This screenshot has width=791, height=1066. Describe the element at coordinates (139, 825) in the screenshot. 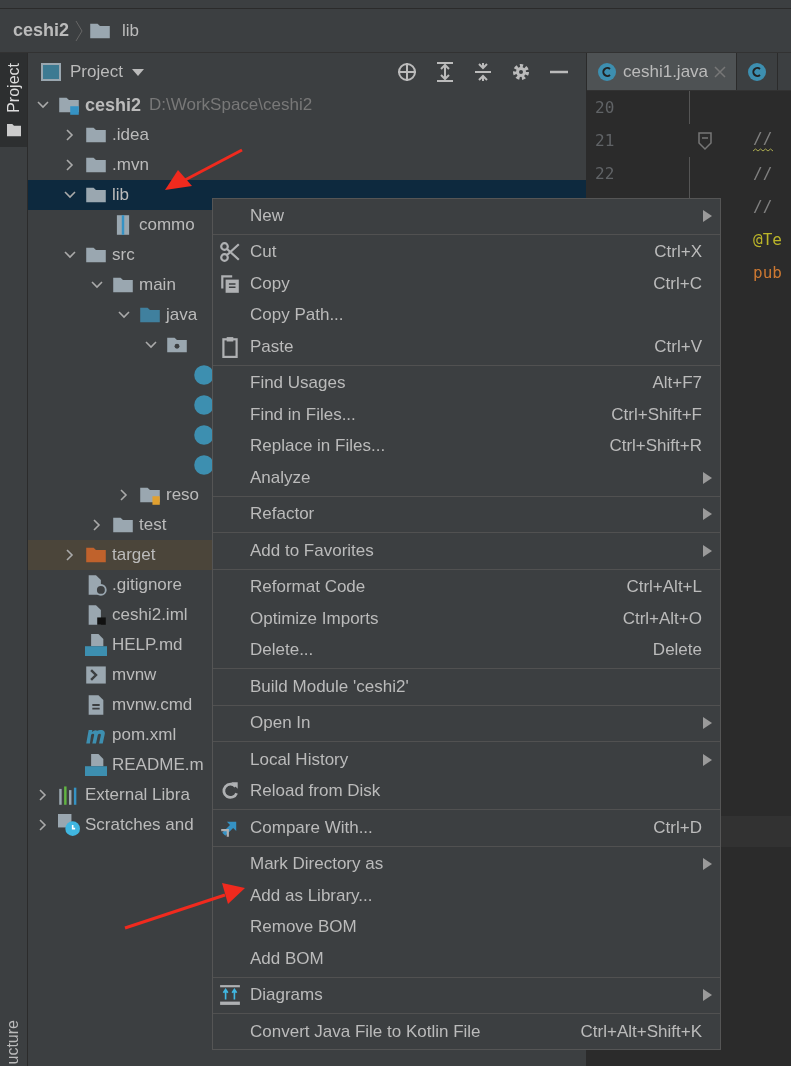

I see `tree-item-label: Scratches and` at that location.